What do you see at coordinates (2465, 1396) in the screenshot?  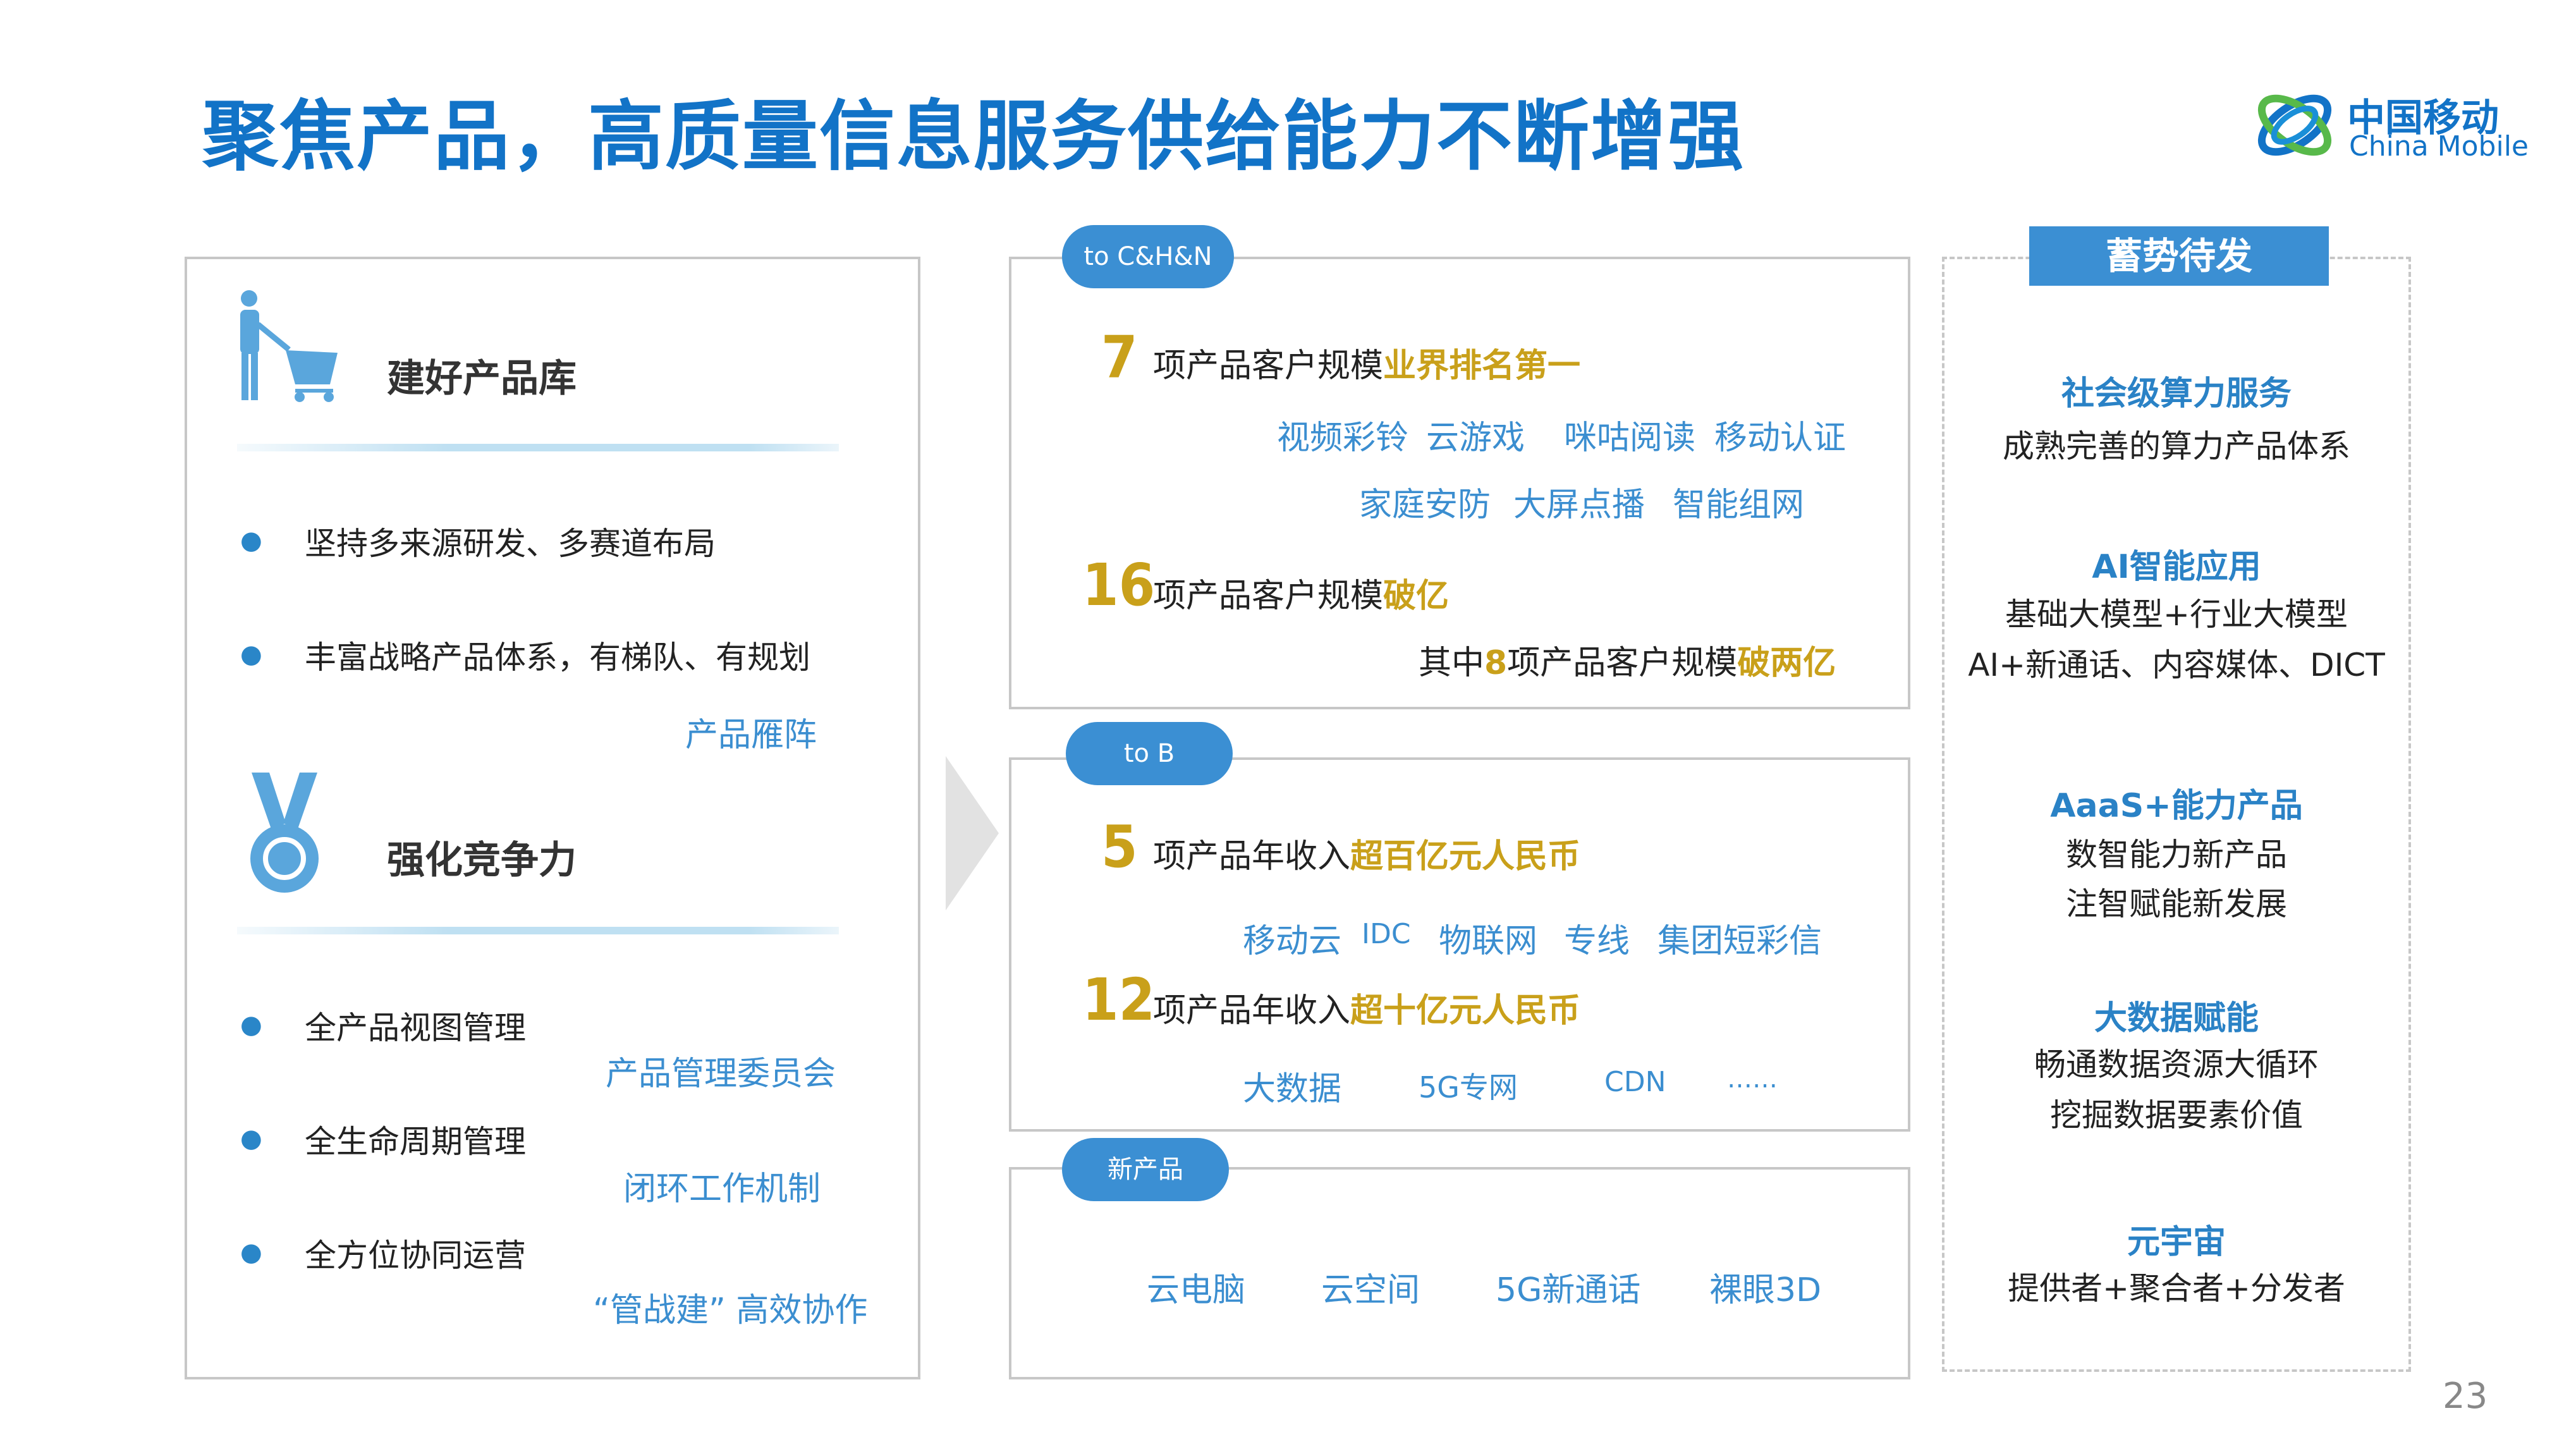 I see `page-number: 23` at bounding box center [2465, 1396].